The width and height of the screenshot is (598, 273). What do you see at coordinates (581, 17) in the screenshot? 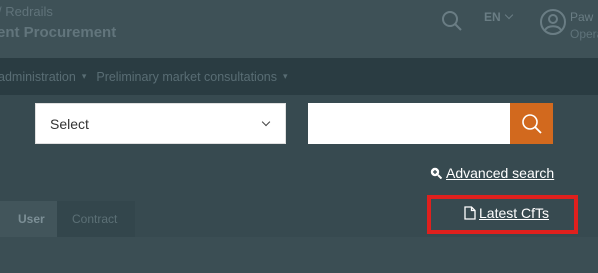
I see `user-name: Paw` at bounding box center [581, 17].